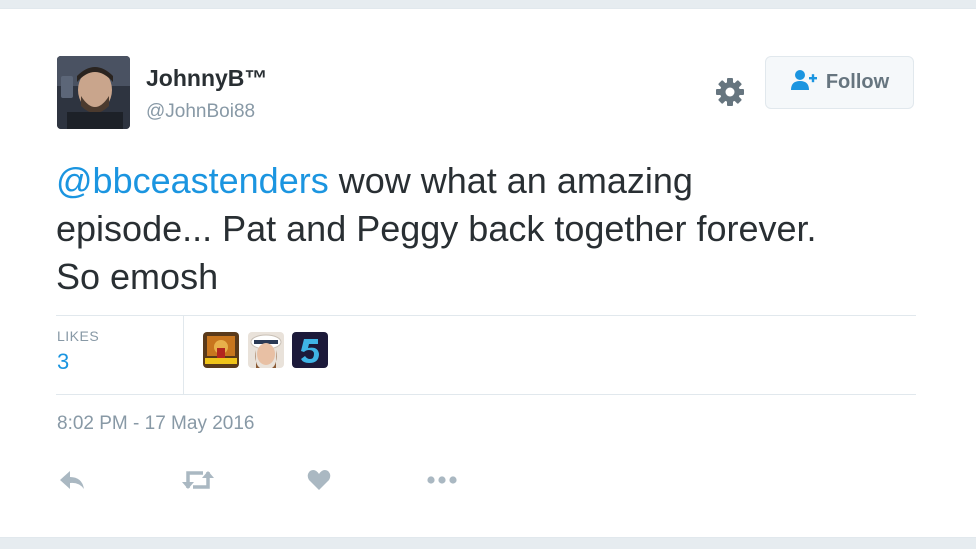  What do you see at coordinates (857, 82) in the screenshot?
I see `follow-button-label: Follow` at bounding box center [857, 82].